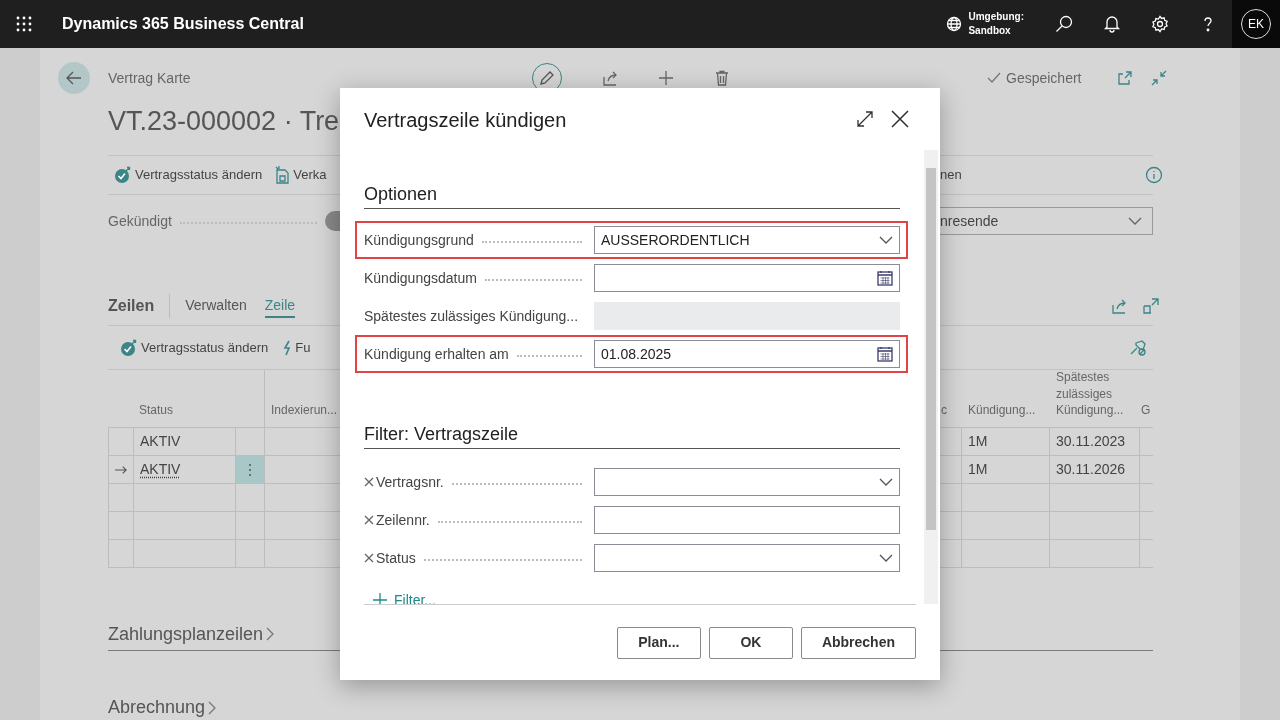  What do you see at coordinates (632, 436) in the screenshot?
I see `section-heading: Filter: Vertragszeile` at bounding box center [632, 436].